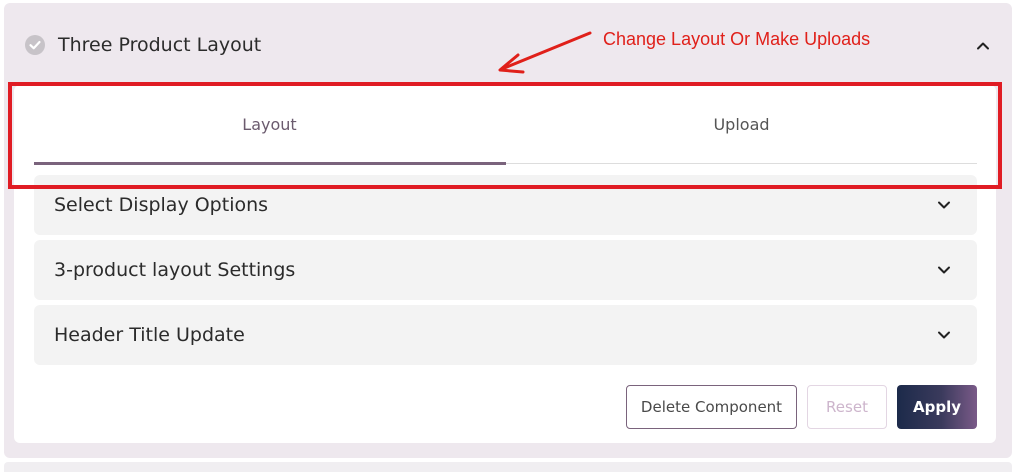  I want to click on tab-layout-label: Layout, so click(269, 124).